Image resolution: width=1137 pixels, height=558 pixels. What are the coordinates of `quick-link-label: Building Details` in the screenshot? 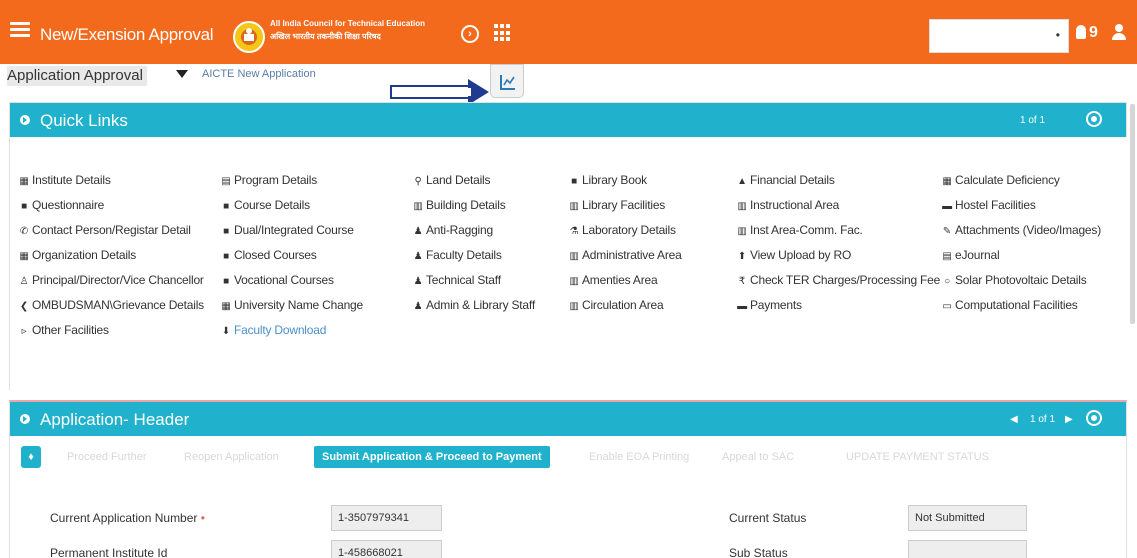 It's located at (466, 205).